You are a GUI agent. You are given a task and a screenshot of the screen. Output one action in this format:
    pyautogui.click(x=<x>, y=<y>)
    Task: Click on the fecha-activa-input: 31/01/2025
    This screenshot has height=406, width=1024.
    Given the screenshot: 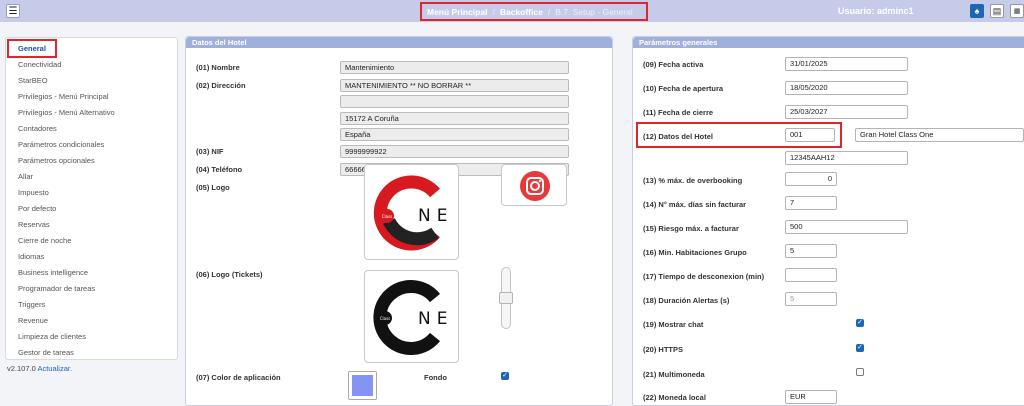 What is the action you would take?
    pyautogui.click(x=846, y=64)
    